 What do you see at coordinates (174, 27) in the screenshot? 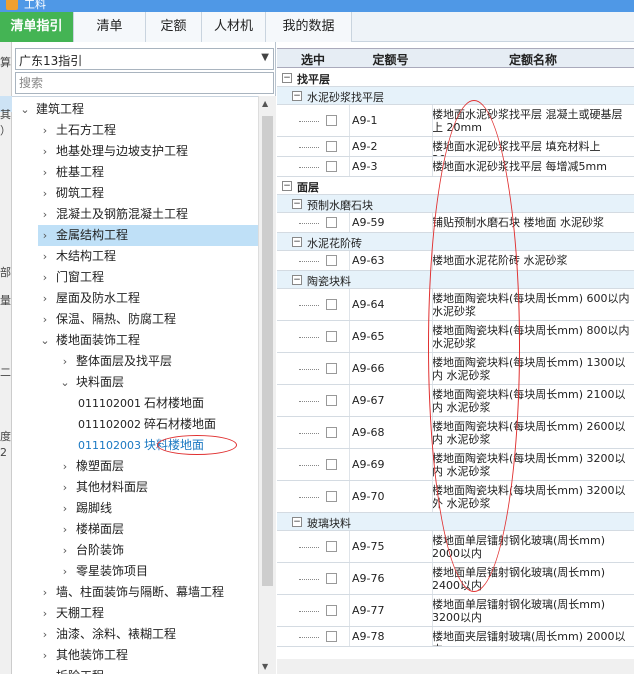
I see `tab-quota: 定额` at bounding box center [174, 27].